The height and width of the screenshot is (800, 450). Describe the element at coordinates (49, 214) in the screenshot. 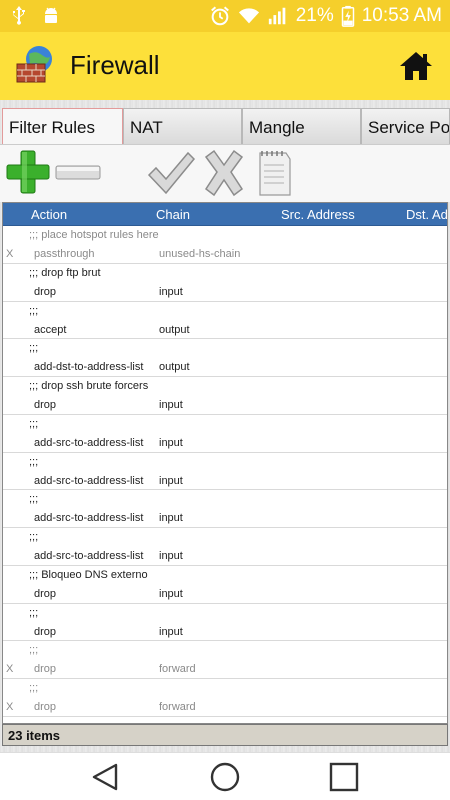

I see `column-header-action: Action` at that location.